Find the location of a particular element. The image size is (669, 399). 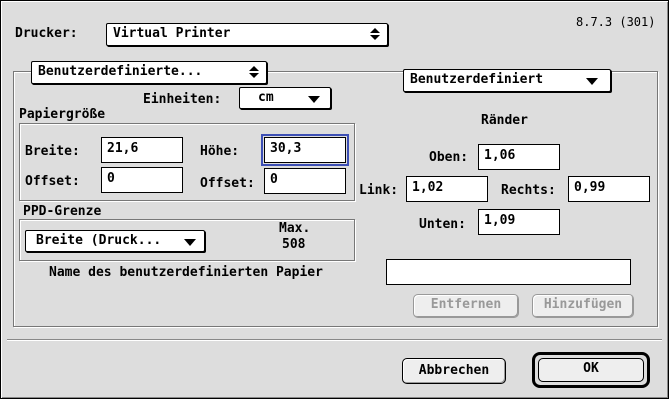

ok-button-label: OK is located at coordinates (591, 370).